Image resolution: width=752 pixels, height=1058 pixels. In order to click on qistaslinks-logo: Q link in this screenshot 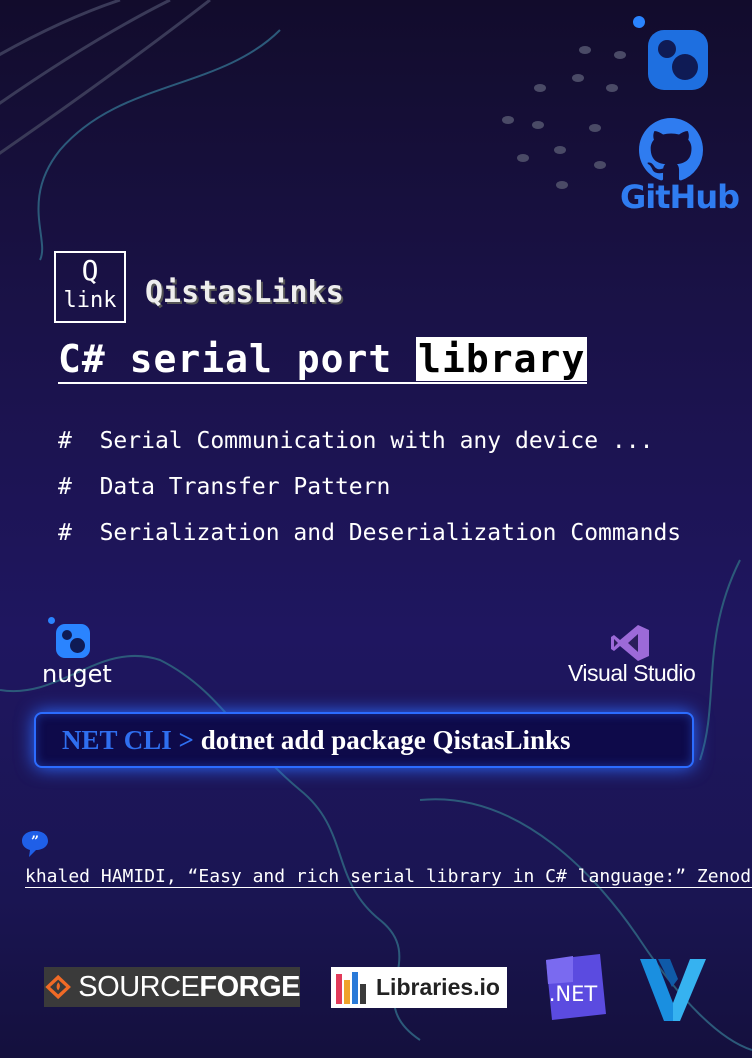, I will do `click(90, 287)`.